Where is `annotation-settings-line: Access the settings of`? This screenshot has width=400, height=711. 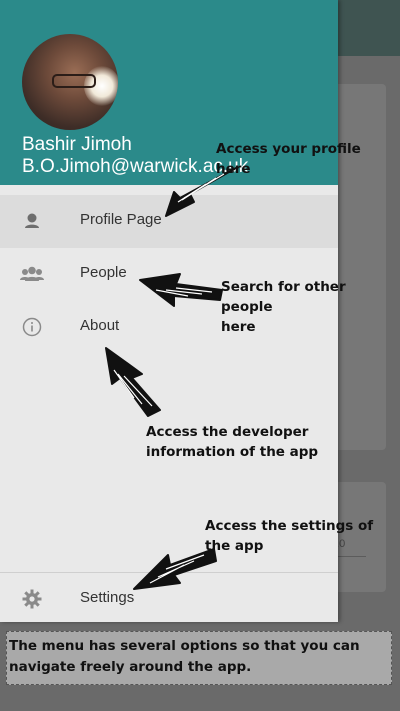
annotation-settings-line: Access the settings of is located at coordinates (289, 526).